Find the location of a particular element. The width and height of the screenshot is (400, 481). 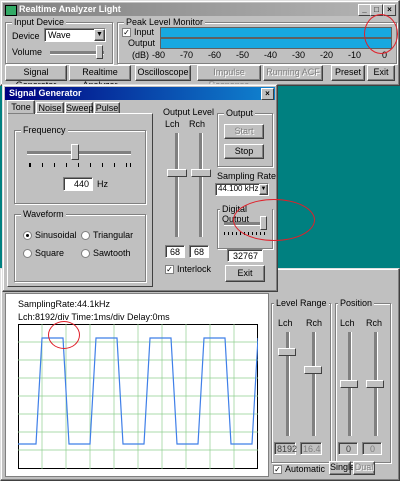

output-lch-label: Lch is located at coordinates (172, 124).